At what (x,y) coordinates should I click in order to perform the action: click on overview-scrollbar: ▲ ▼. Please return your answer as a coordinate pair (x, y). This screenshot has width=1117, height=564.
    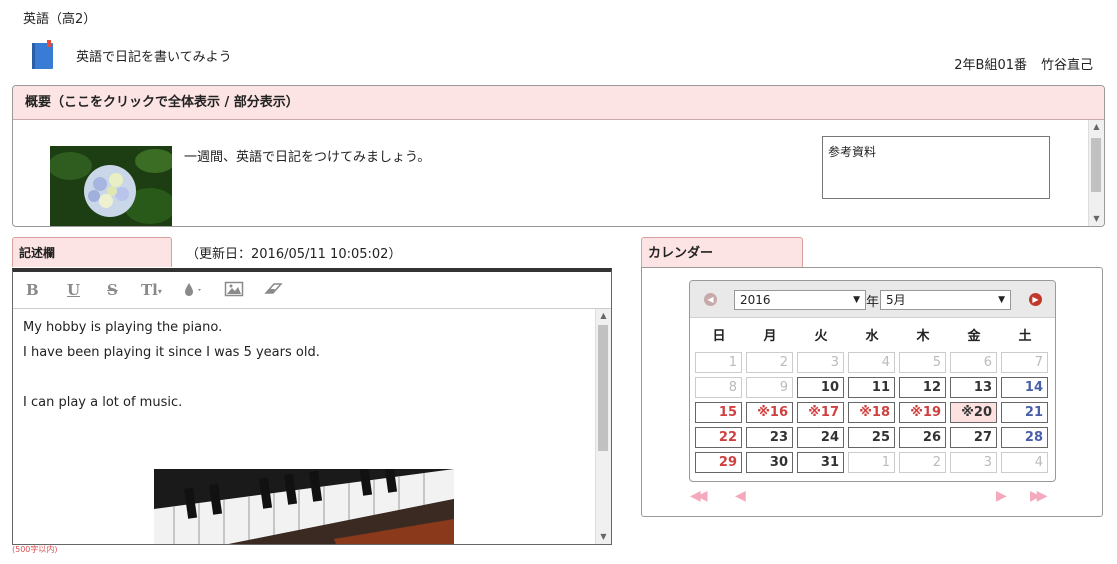
    Looking at the image, I should click on (1096, 173).